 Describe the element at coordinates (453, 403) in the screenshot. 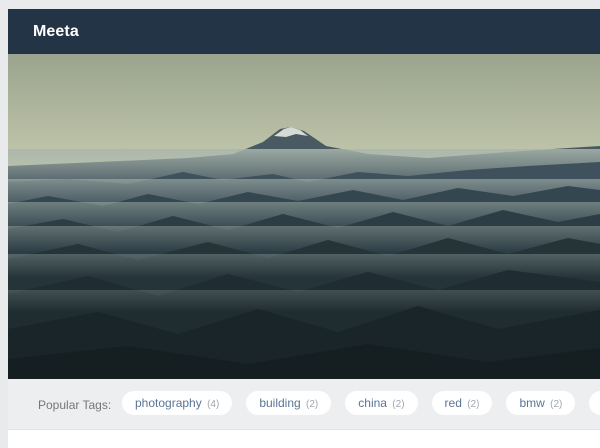

I see `tag-name: red` at that location.